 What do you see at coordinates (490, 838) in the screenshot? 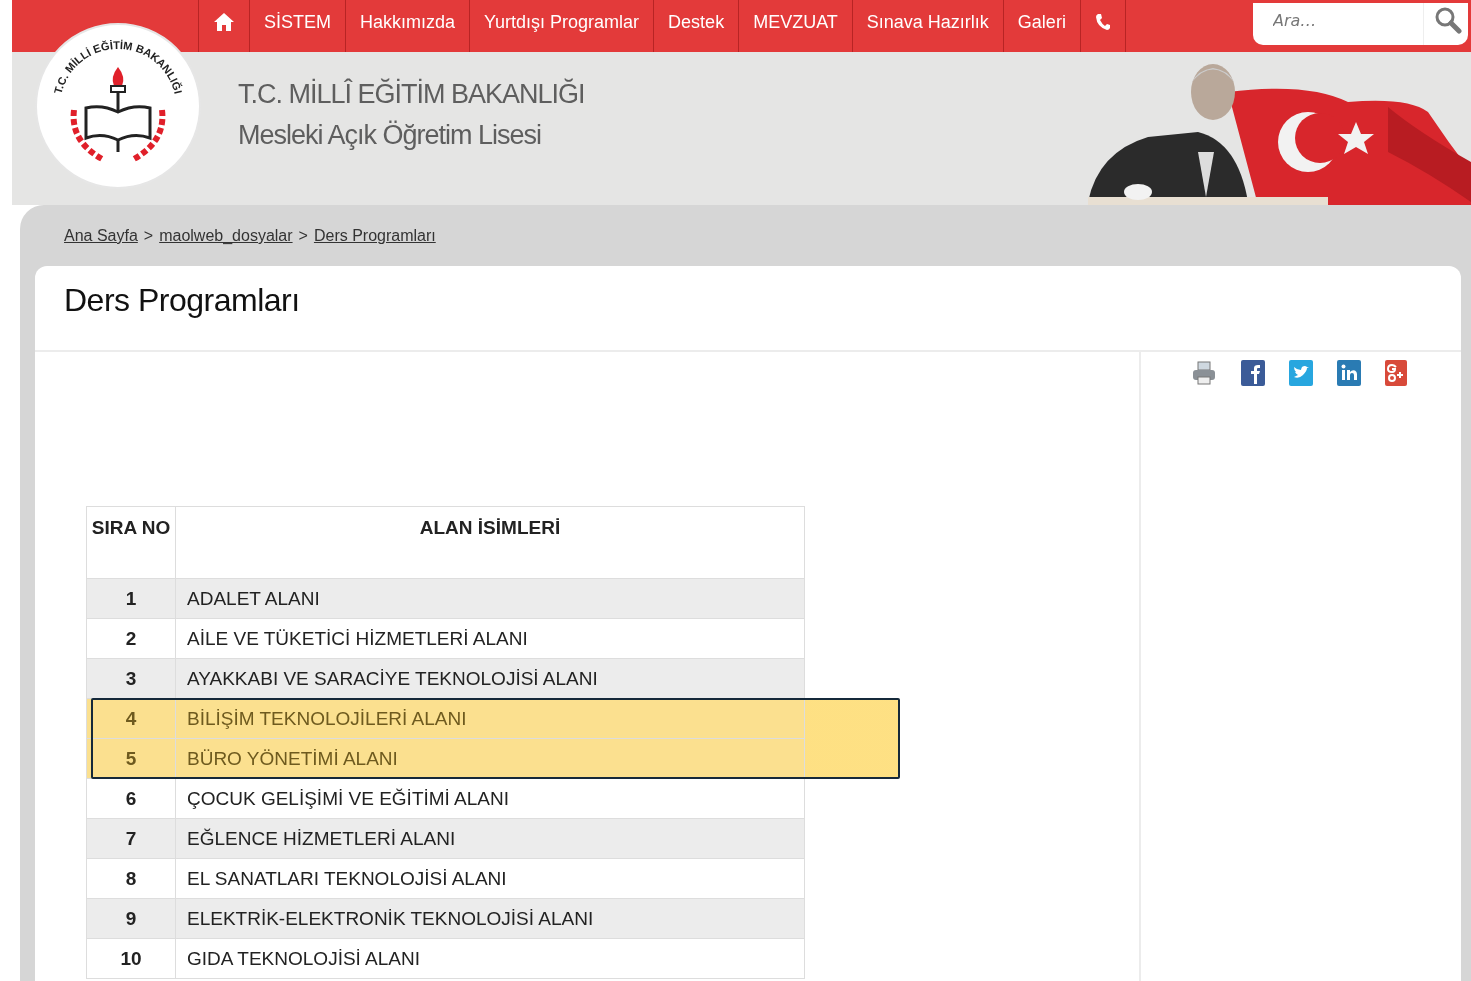
I see `table-cell: EĞLENCE HİZMETLERİ ALANI` at bounding box center [490, 838].